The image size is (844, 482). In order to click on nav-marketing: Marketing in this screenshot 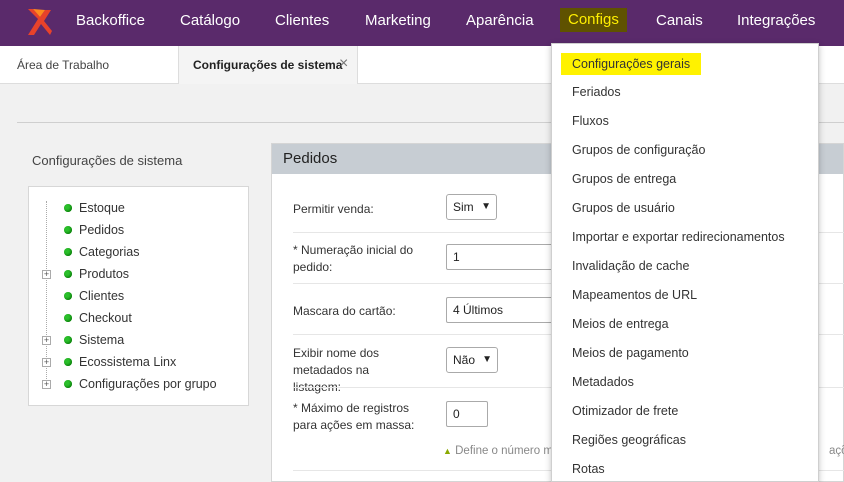, I will do `click(398, 21)`.